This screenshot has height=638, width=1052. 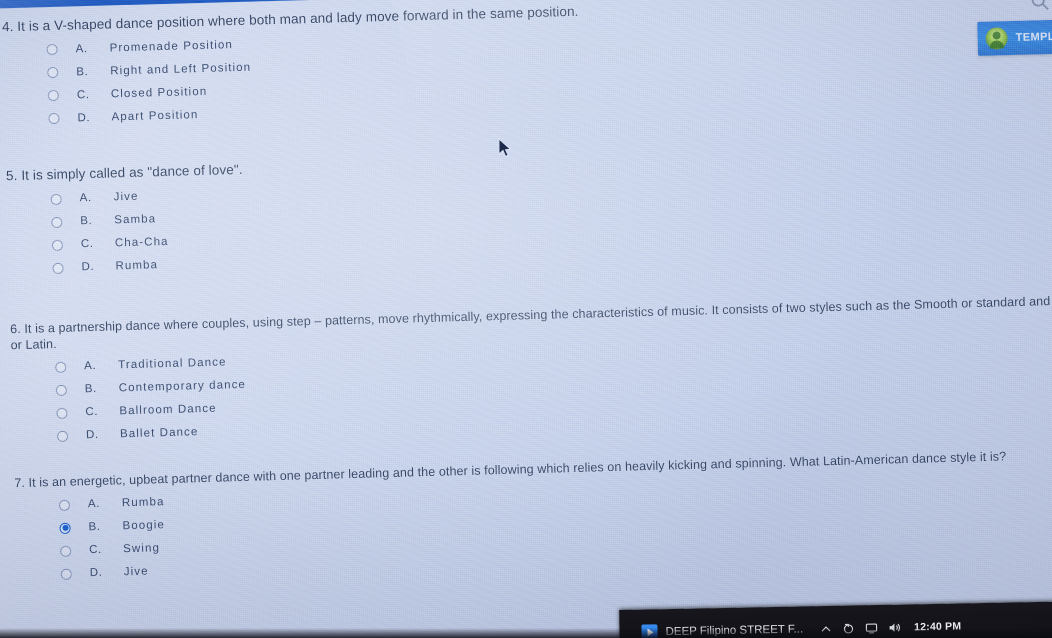 I want to click on onedrive-sync-icon, so click(x=848, y=628).